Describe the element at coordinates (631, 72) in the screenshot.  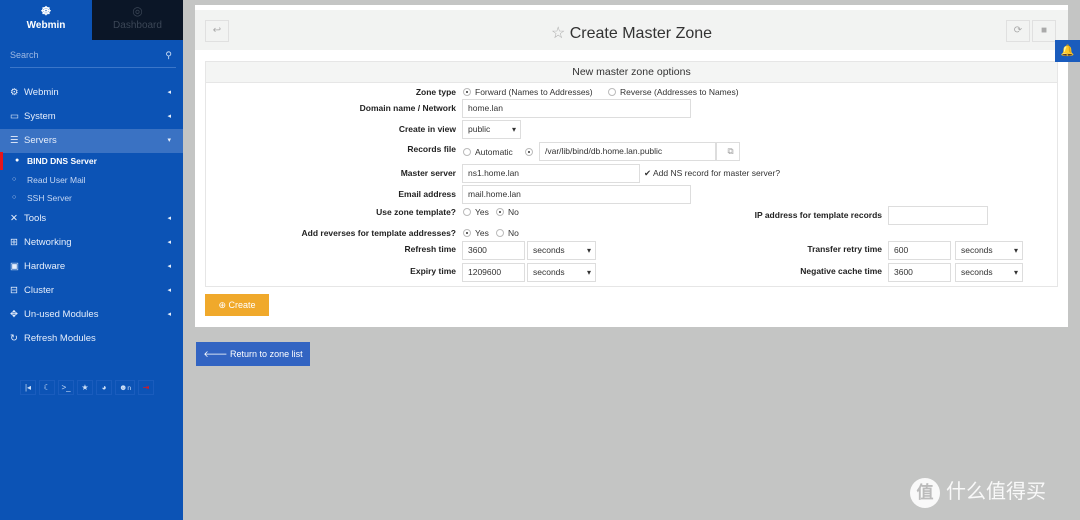
I see `section-header: New master zone options` at that location.